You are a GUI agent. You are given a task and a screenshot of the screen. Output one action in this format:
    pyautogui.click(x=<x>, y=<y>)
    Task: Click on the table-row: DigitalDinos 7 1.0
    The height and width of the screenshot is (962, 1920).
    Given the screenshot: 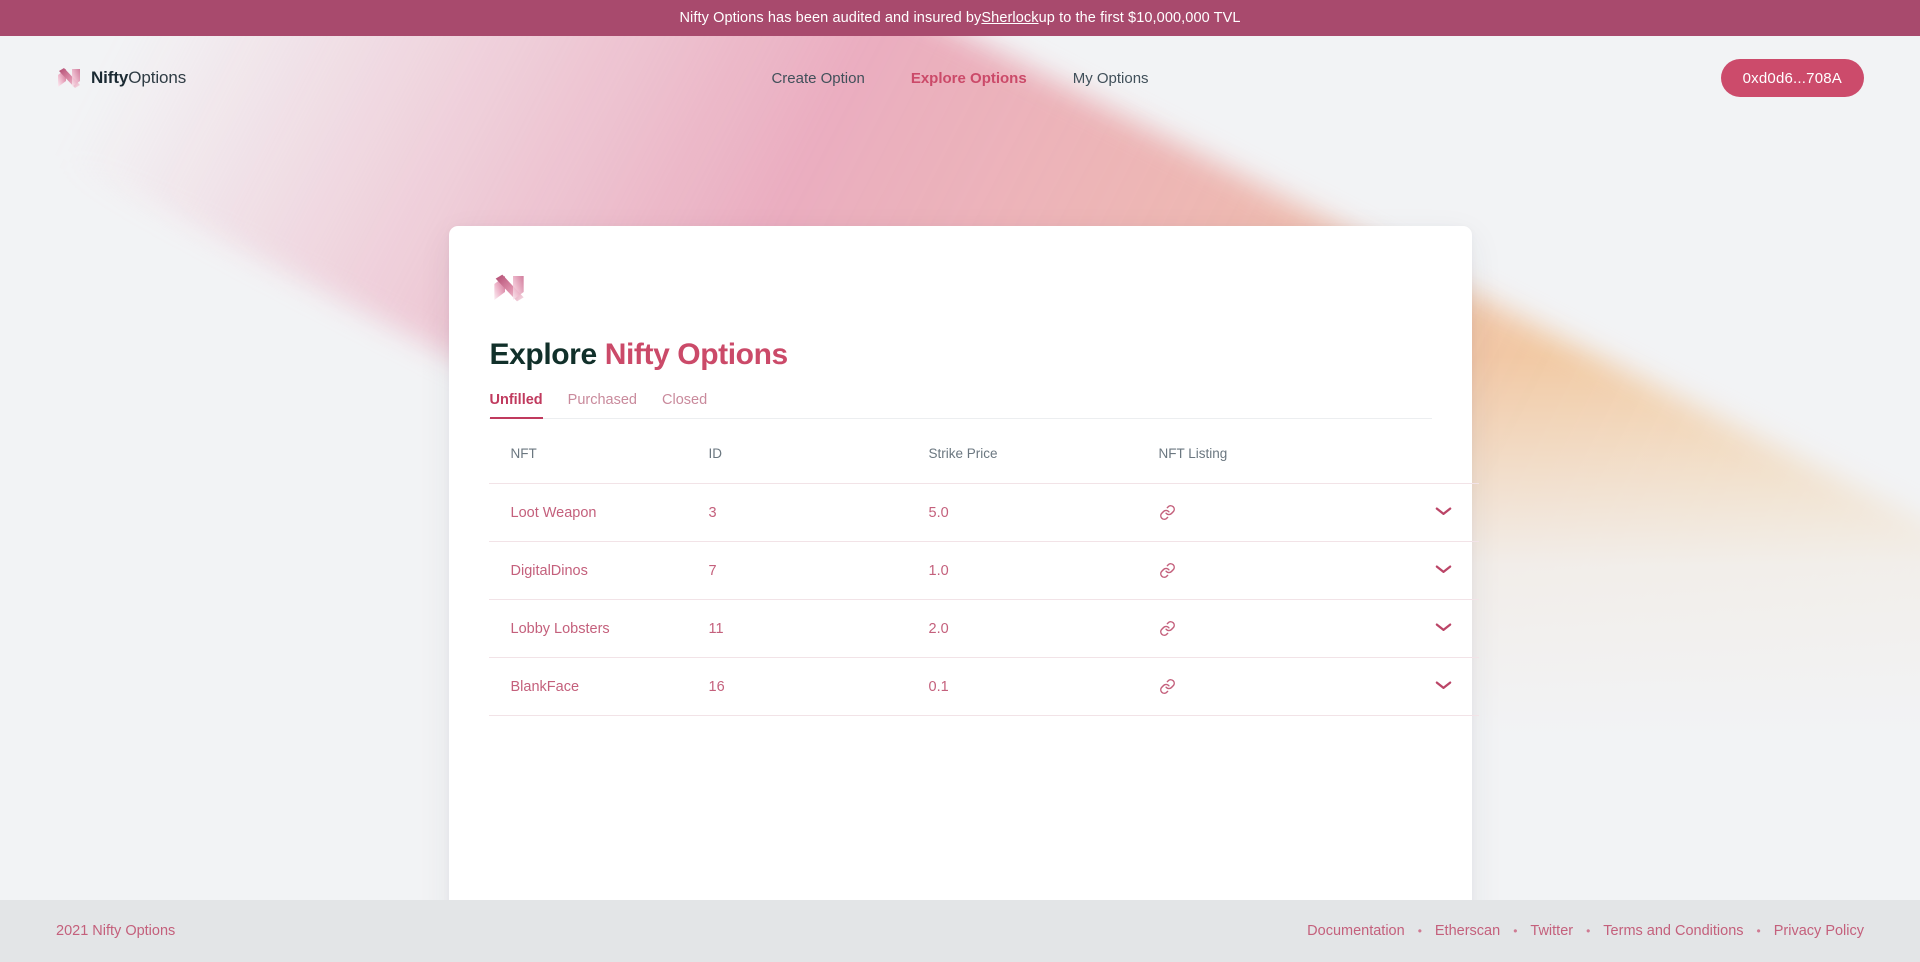 What is the action you would take?
    pyautogui.click(x=983, y=570)
    